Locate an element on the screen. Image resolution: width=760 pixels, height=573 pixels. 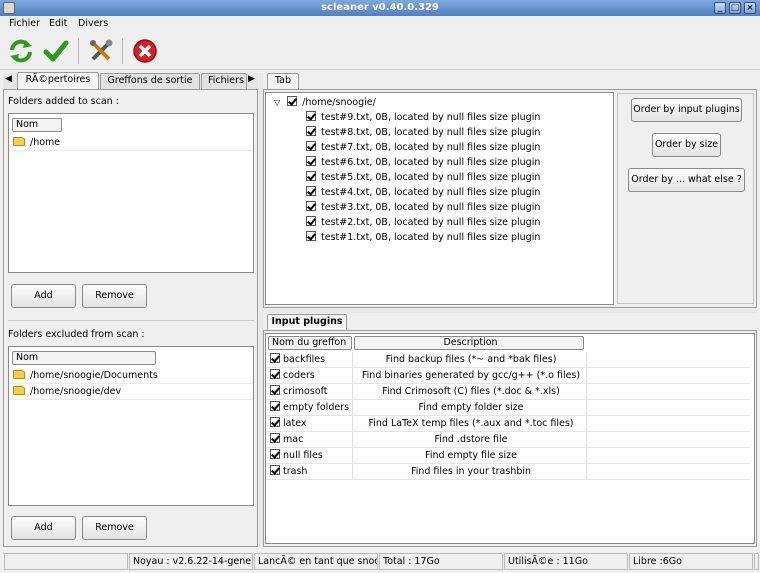
window-title: scleaner v0.40.0.329 is located at coordinates (380, 7).